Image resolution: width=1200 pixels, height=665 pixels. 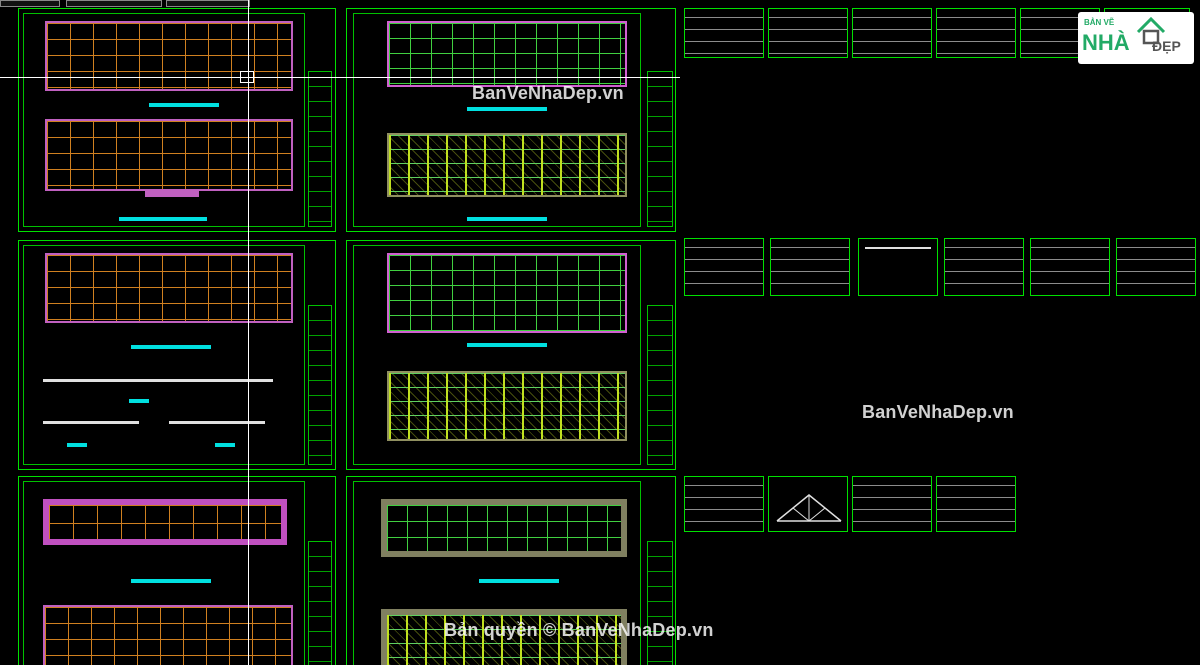 What do you see at coordinates (248, 332) in the screenshot?
I see `cursor-crosshair-vertical` at bounding box center [248, 332].